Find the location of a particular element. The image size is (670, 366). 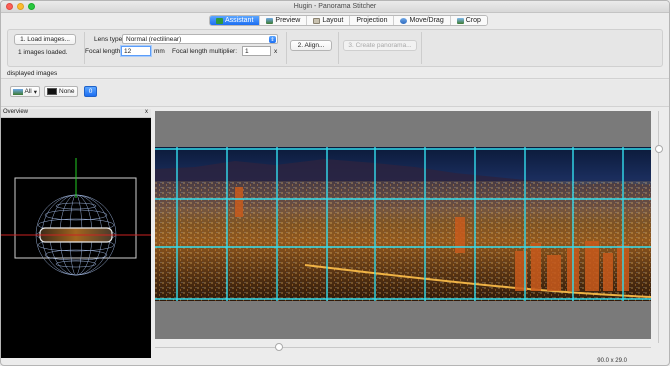

tab-projection: Projection is located at coordinates (372, 20).